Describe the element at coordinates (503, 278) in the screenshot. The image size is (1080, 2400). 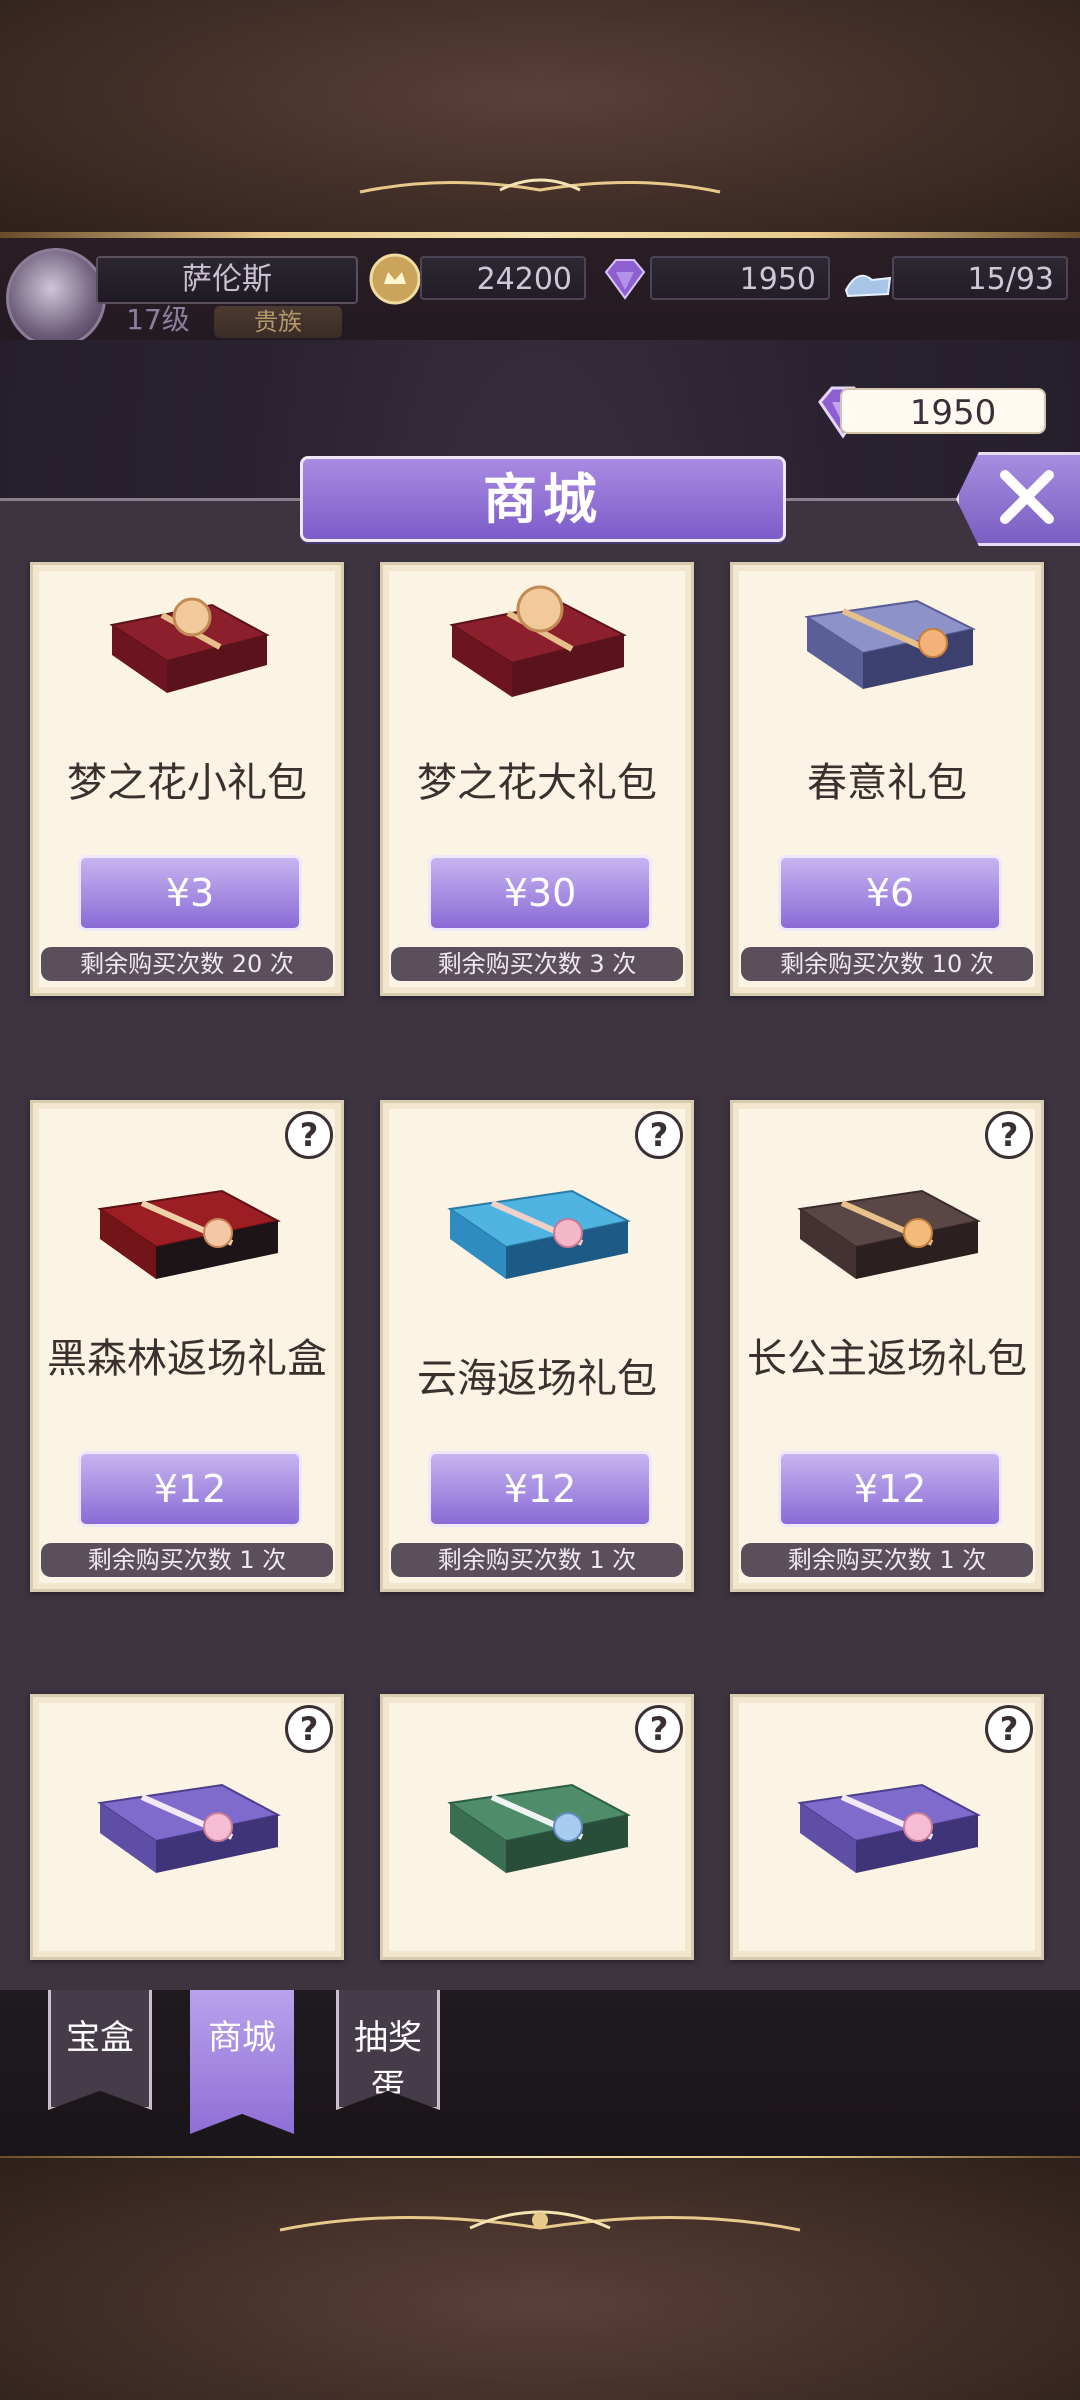
I see `gold-counter: 24200` at that location.